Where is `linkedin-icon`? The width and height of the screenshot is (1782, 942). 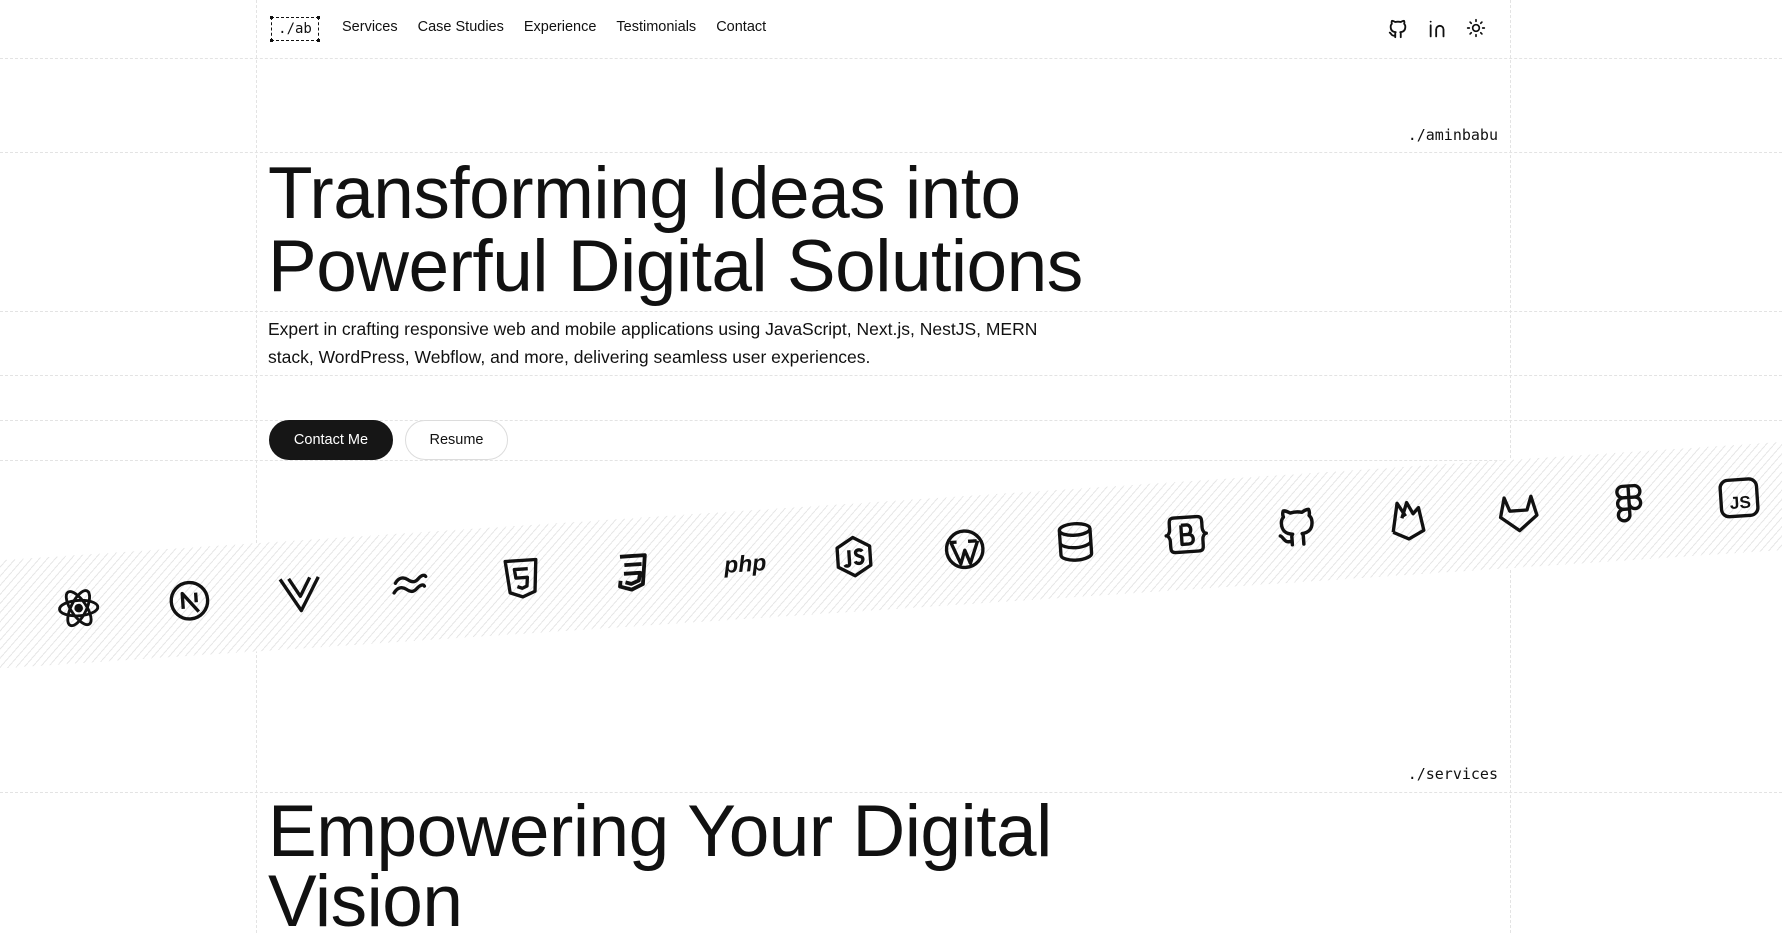 linkedin-icon is located at coordinates (1438, 29).